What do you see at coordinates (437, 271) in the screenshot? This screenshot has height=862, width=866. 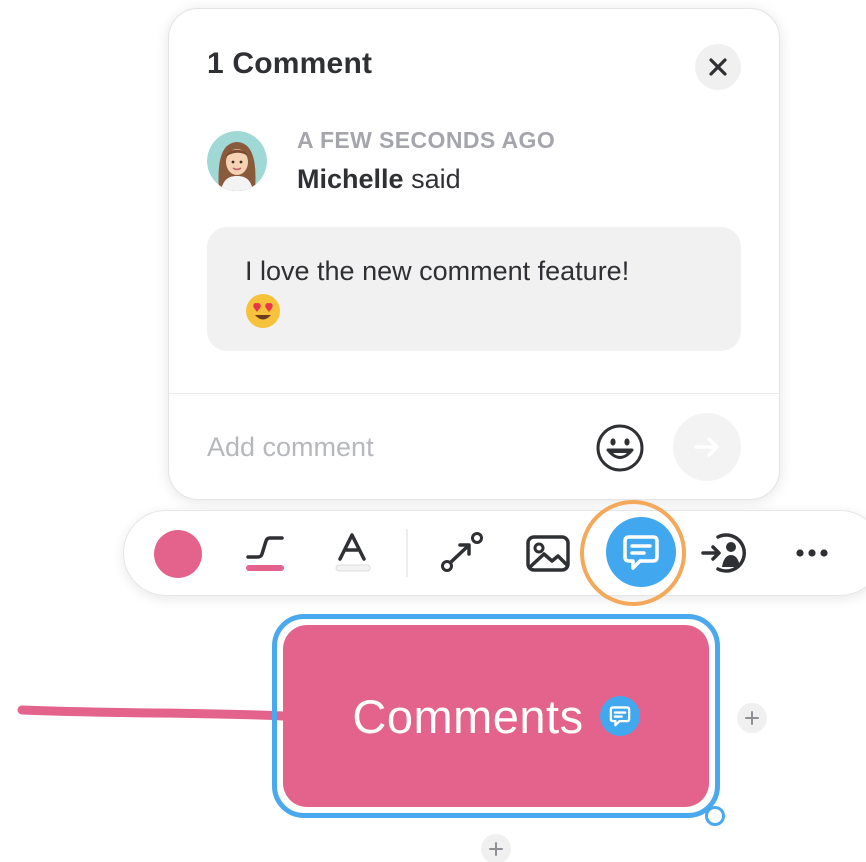 I see `comment-text: I love the new comment feature!` at bounding box center [437, 271].